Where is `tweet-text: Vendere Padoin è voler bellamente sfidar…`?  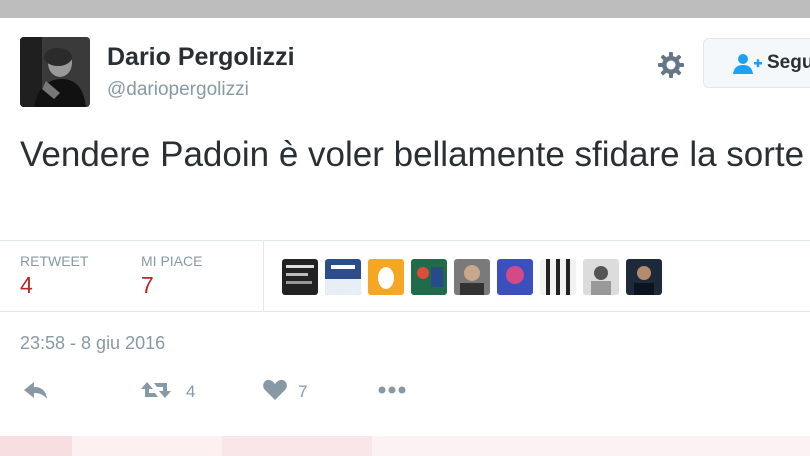
tweet-text: Vendere Padoin è voler bellamente sfidar… is located at coordinates (412, 154).